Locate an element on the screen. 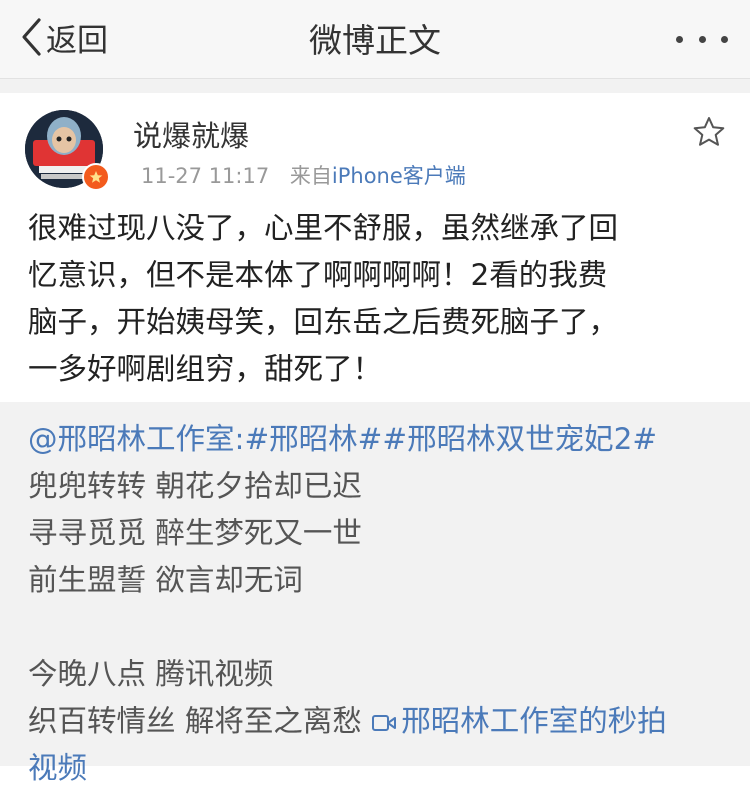 The image size is (750, 792). topic-link: #邢昭林双世宠妃2# is located at coordinates (519, 439).